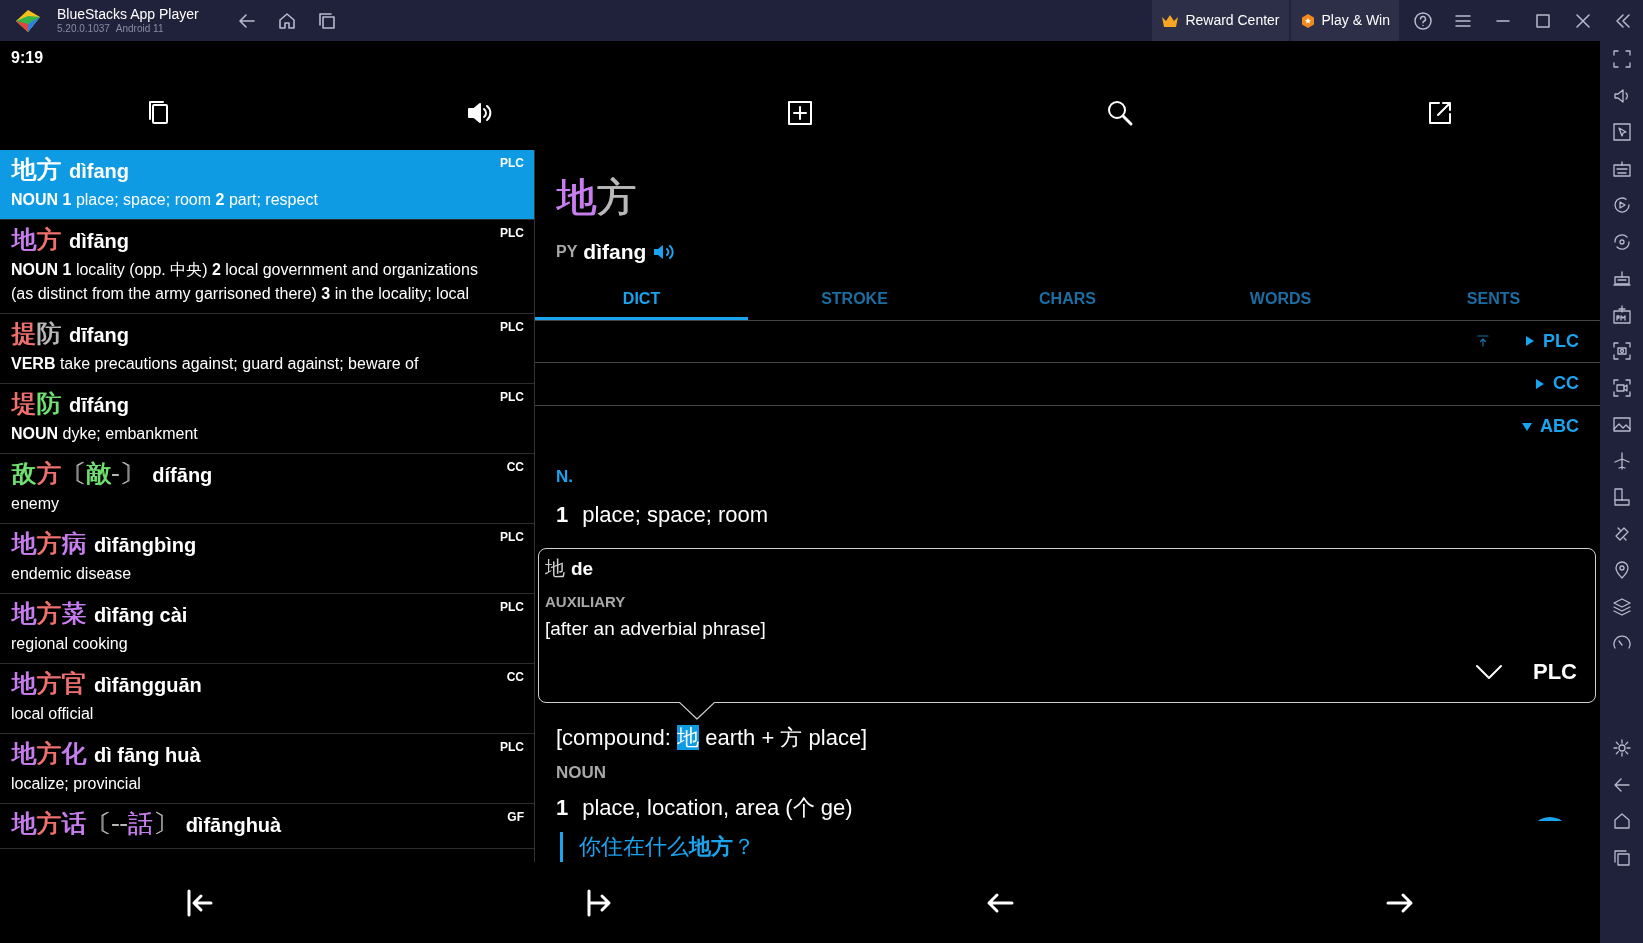 Image resolution: width=1643 pixels, height=943 pixels. I want to click on layers-icon, so click(1621, 606).